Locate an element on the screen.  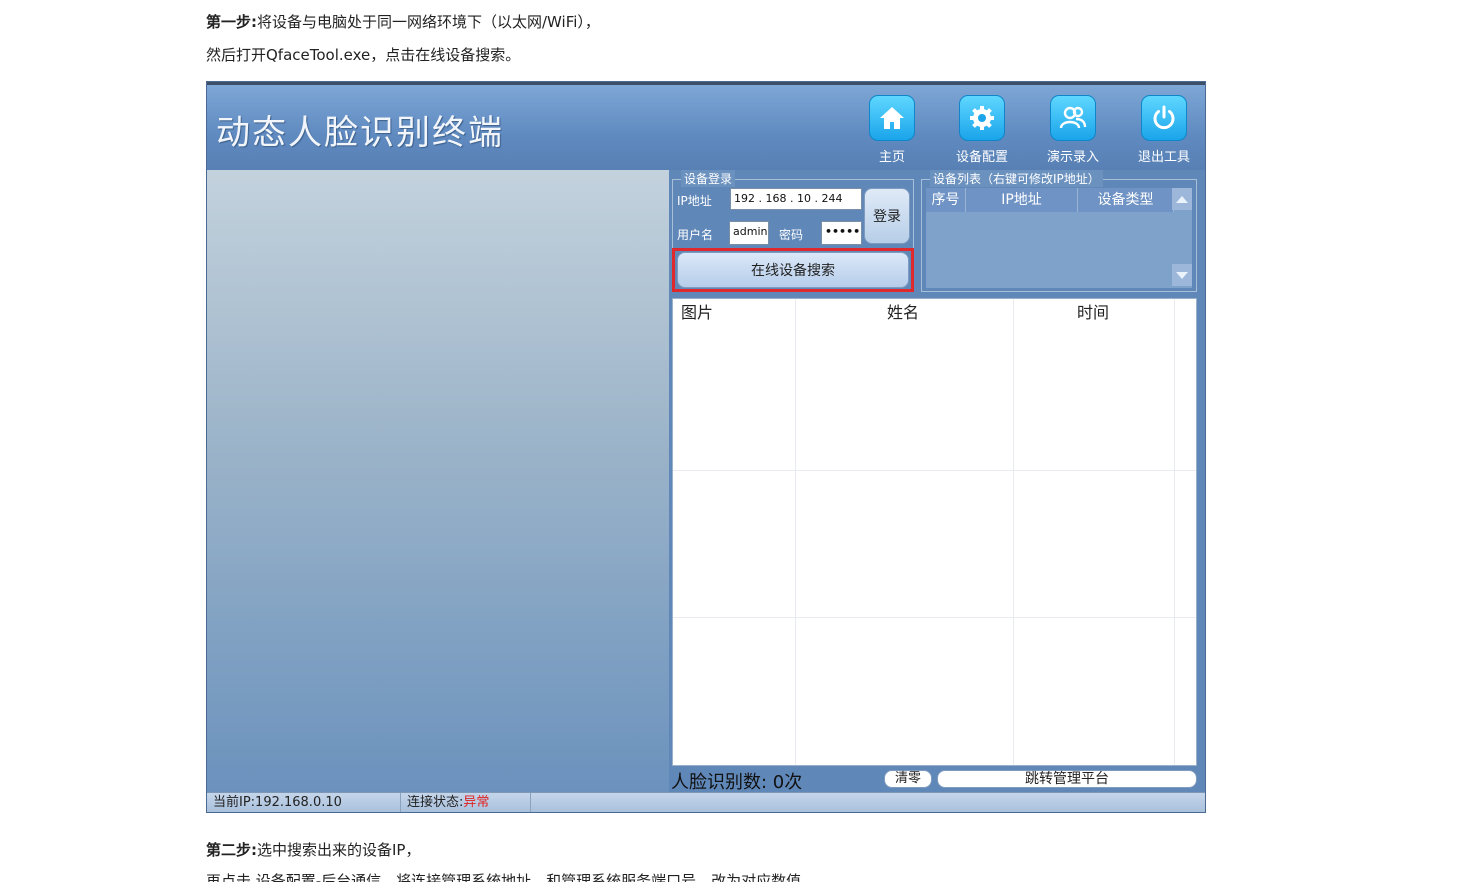
home-button: 主页 is located at coordinates (892, 131).